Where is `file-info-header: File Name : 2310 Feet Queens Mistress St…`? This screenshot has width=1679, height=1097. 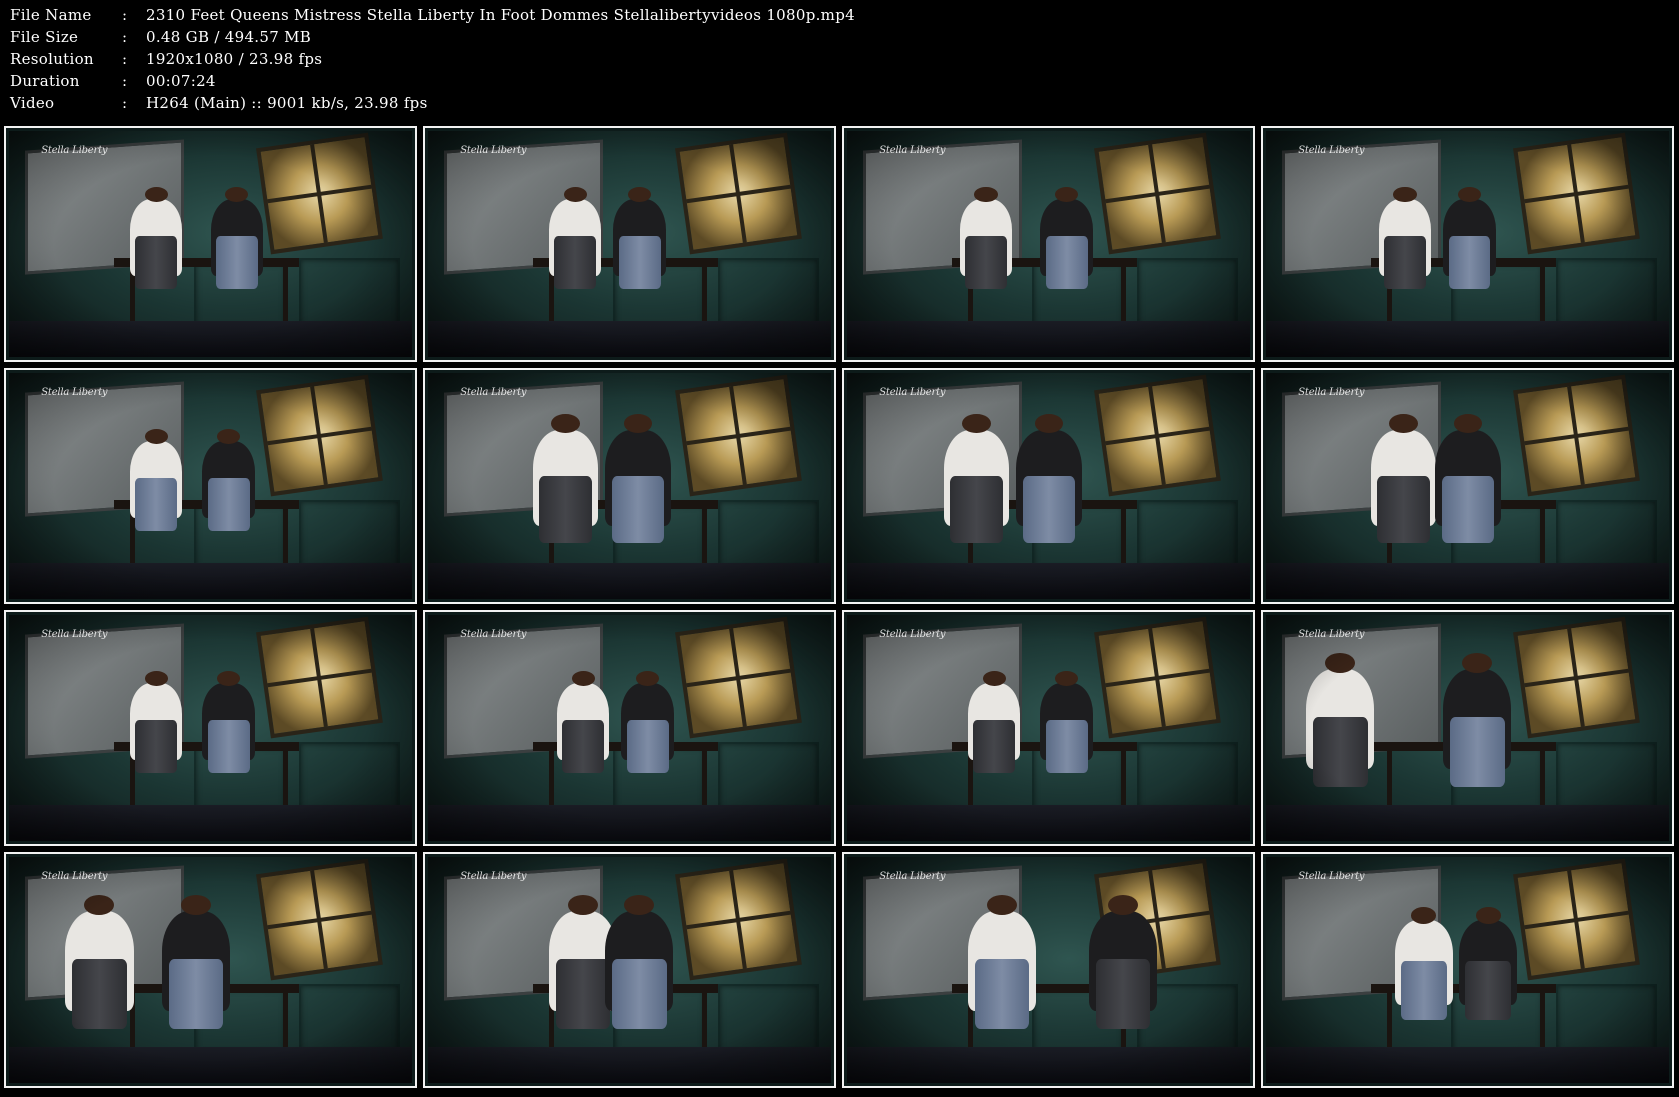 file-info-header: File Name : 2310 Feet Queens Mistress St… is located at coordinates (835, 59).